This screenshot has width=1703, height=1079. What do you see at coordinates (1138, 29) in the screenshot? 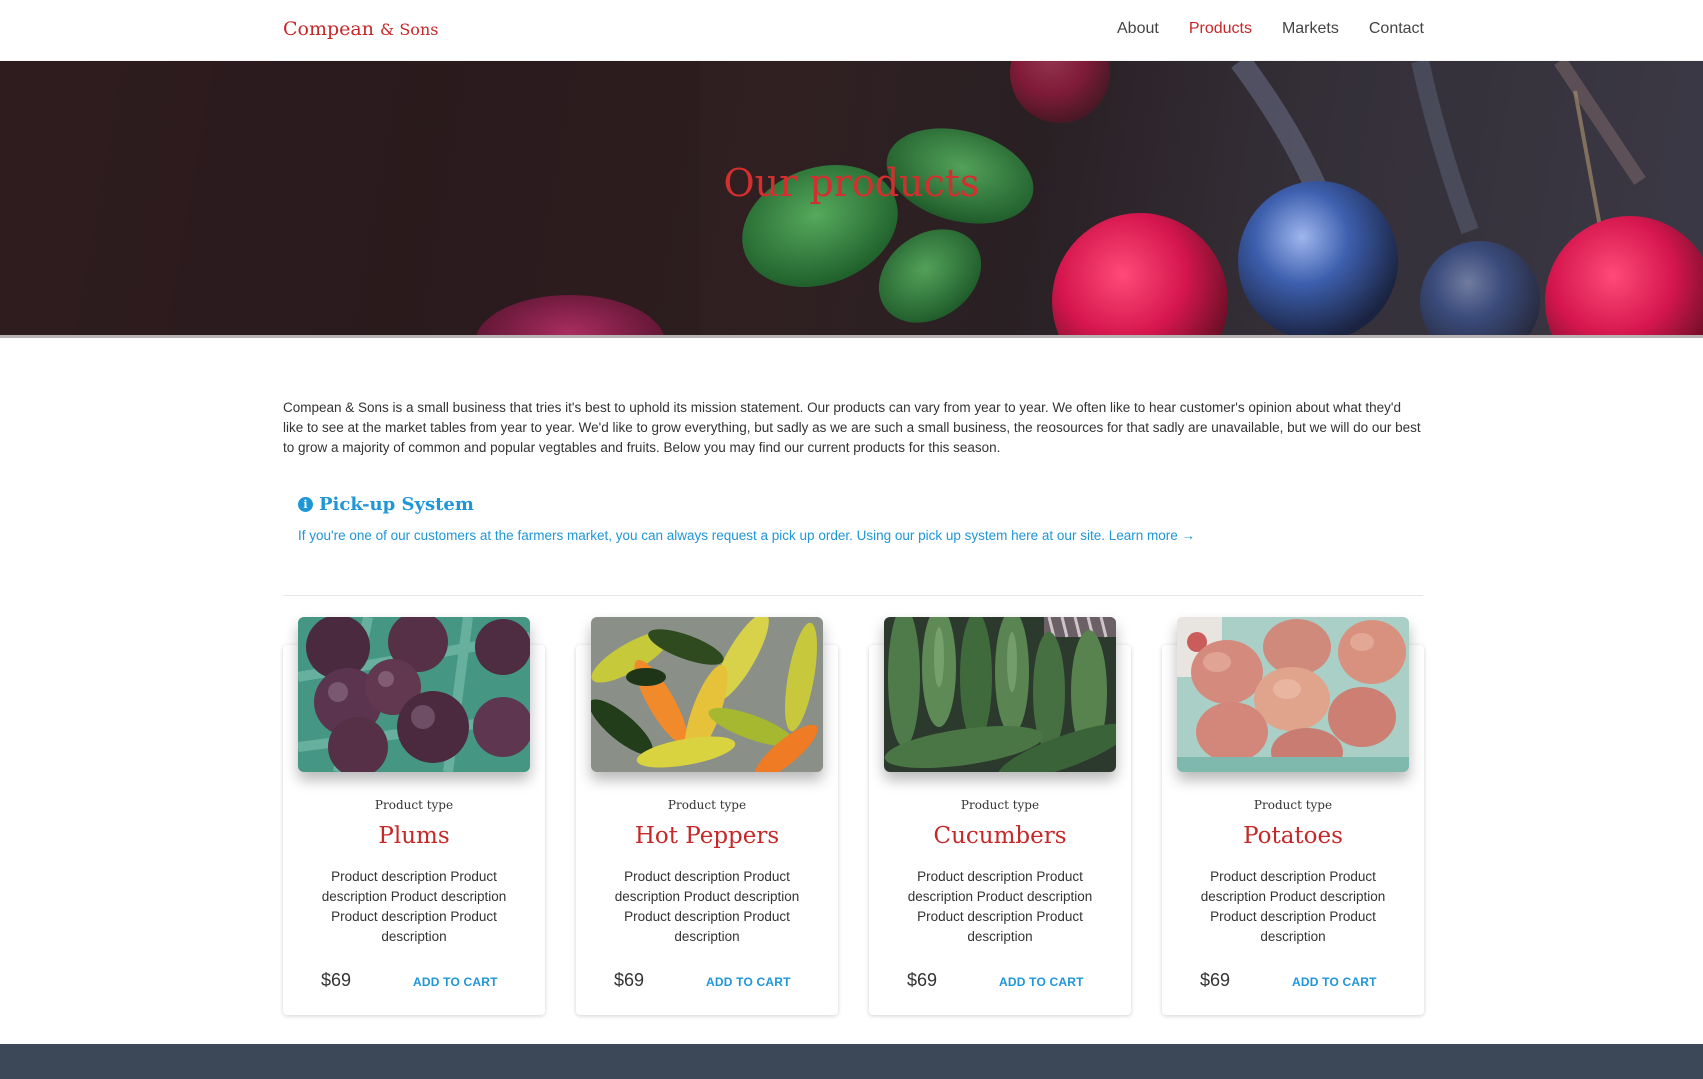
I see `nav-link-about: About` at bounding box center [1138, 29].